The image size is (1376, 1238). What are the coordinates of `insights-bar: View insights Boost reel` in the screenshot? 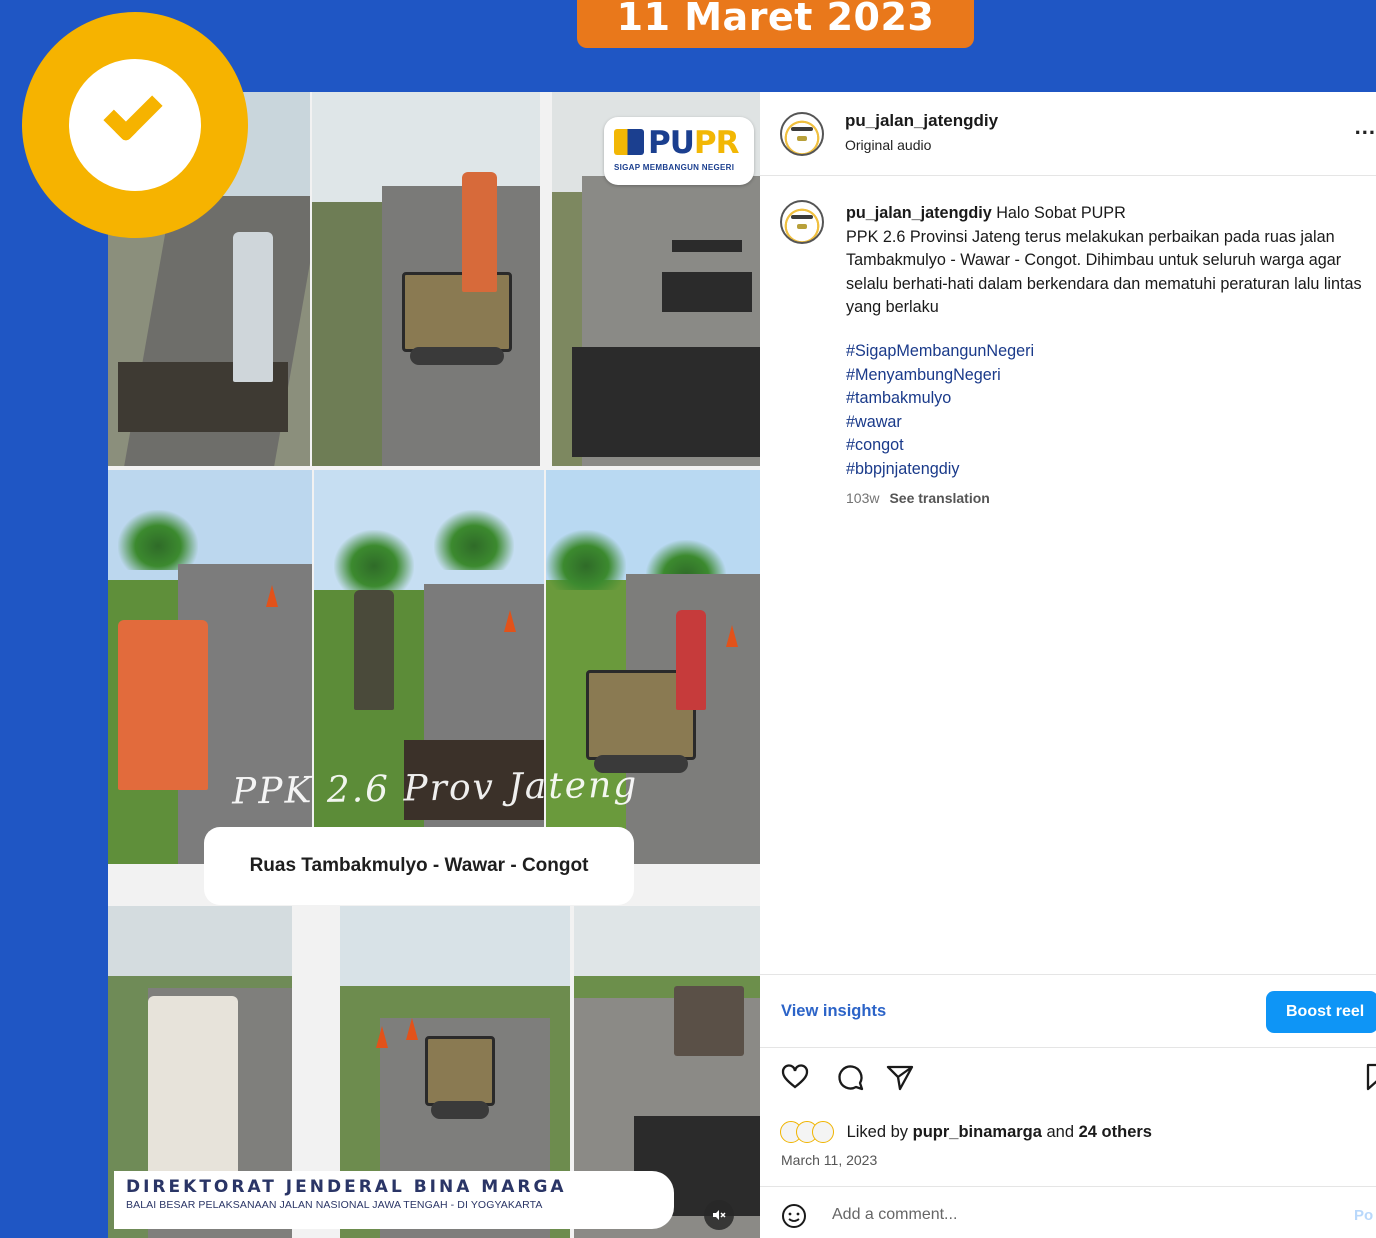 It's located at (1068, 1011).